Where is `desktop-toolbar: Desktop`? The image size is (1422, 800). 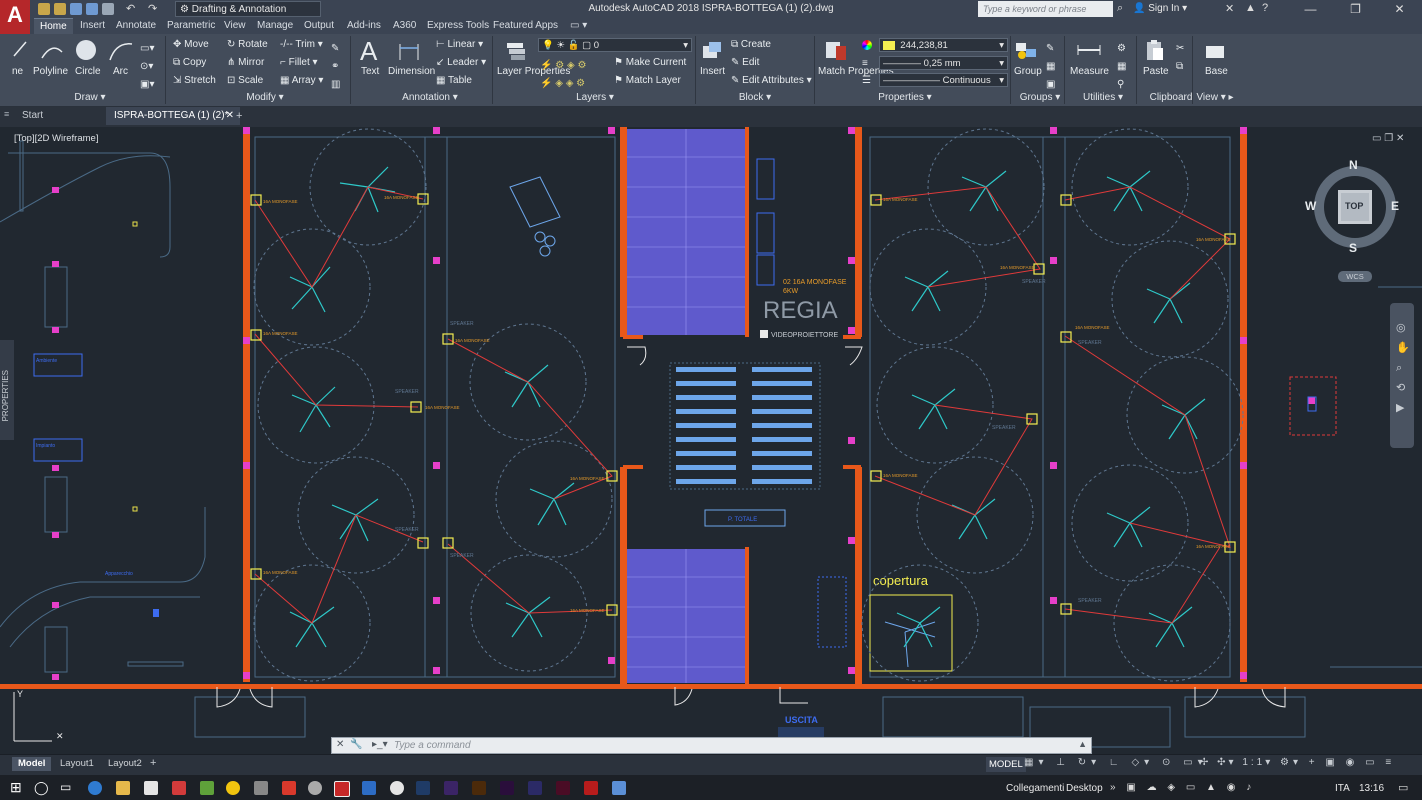
desktop-toolbar: Desktop is located at coordinates (1084, 788).